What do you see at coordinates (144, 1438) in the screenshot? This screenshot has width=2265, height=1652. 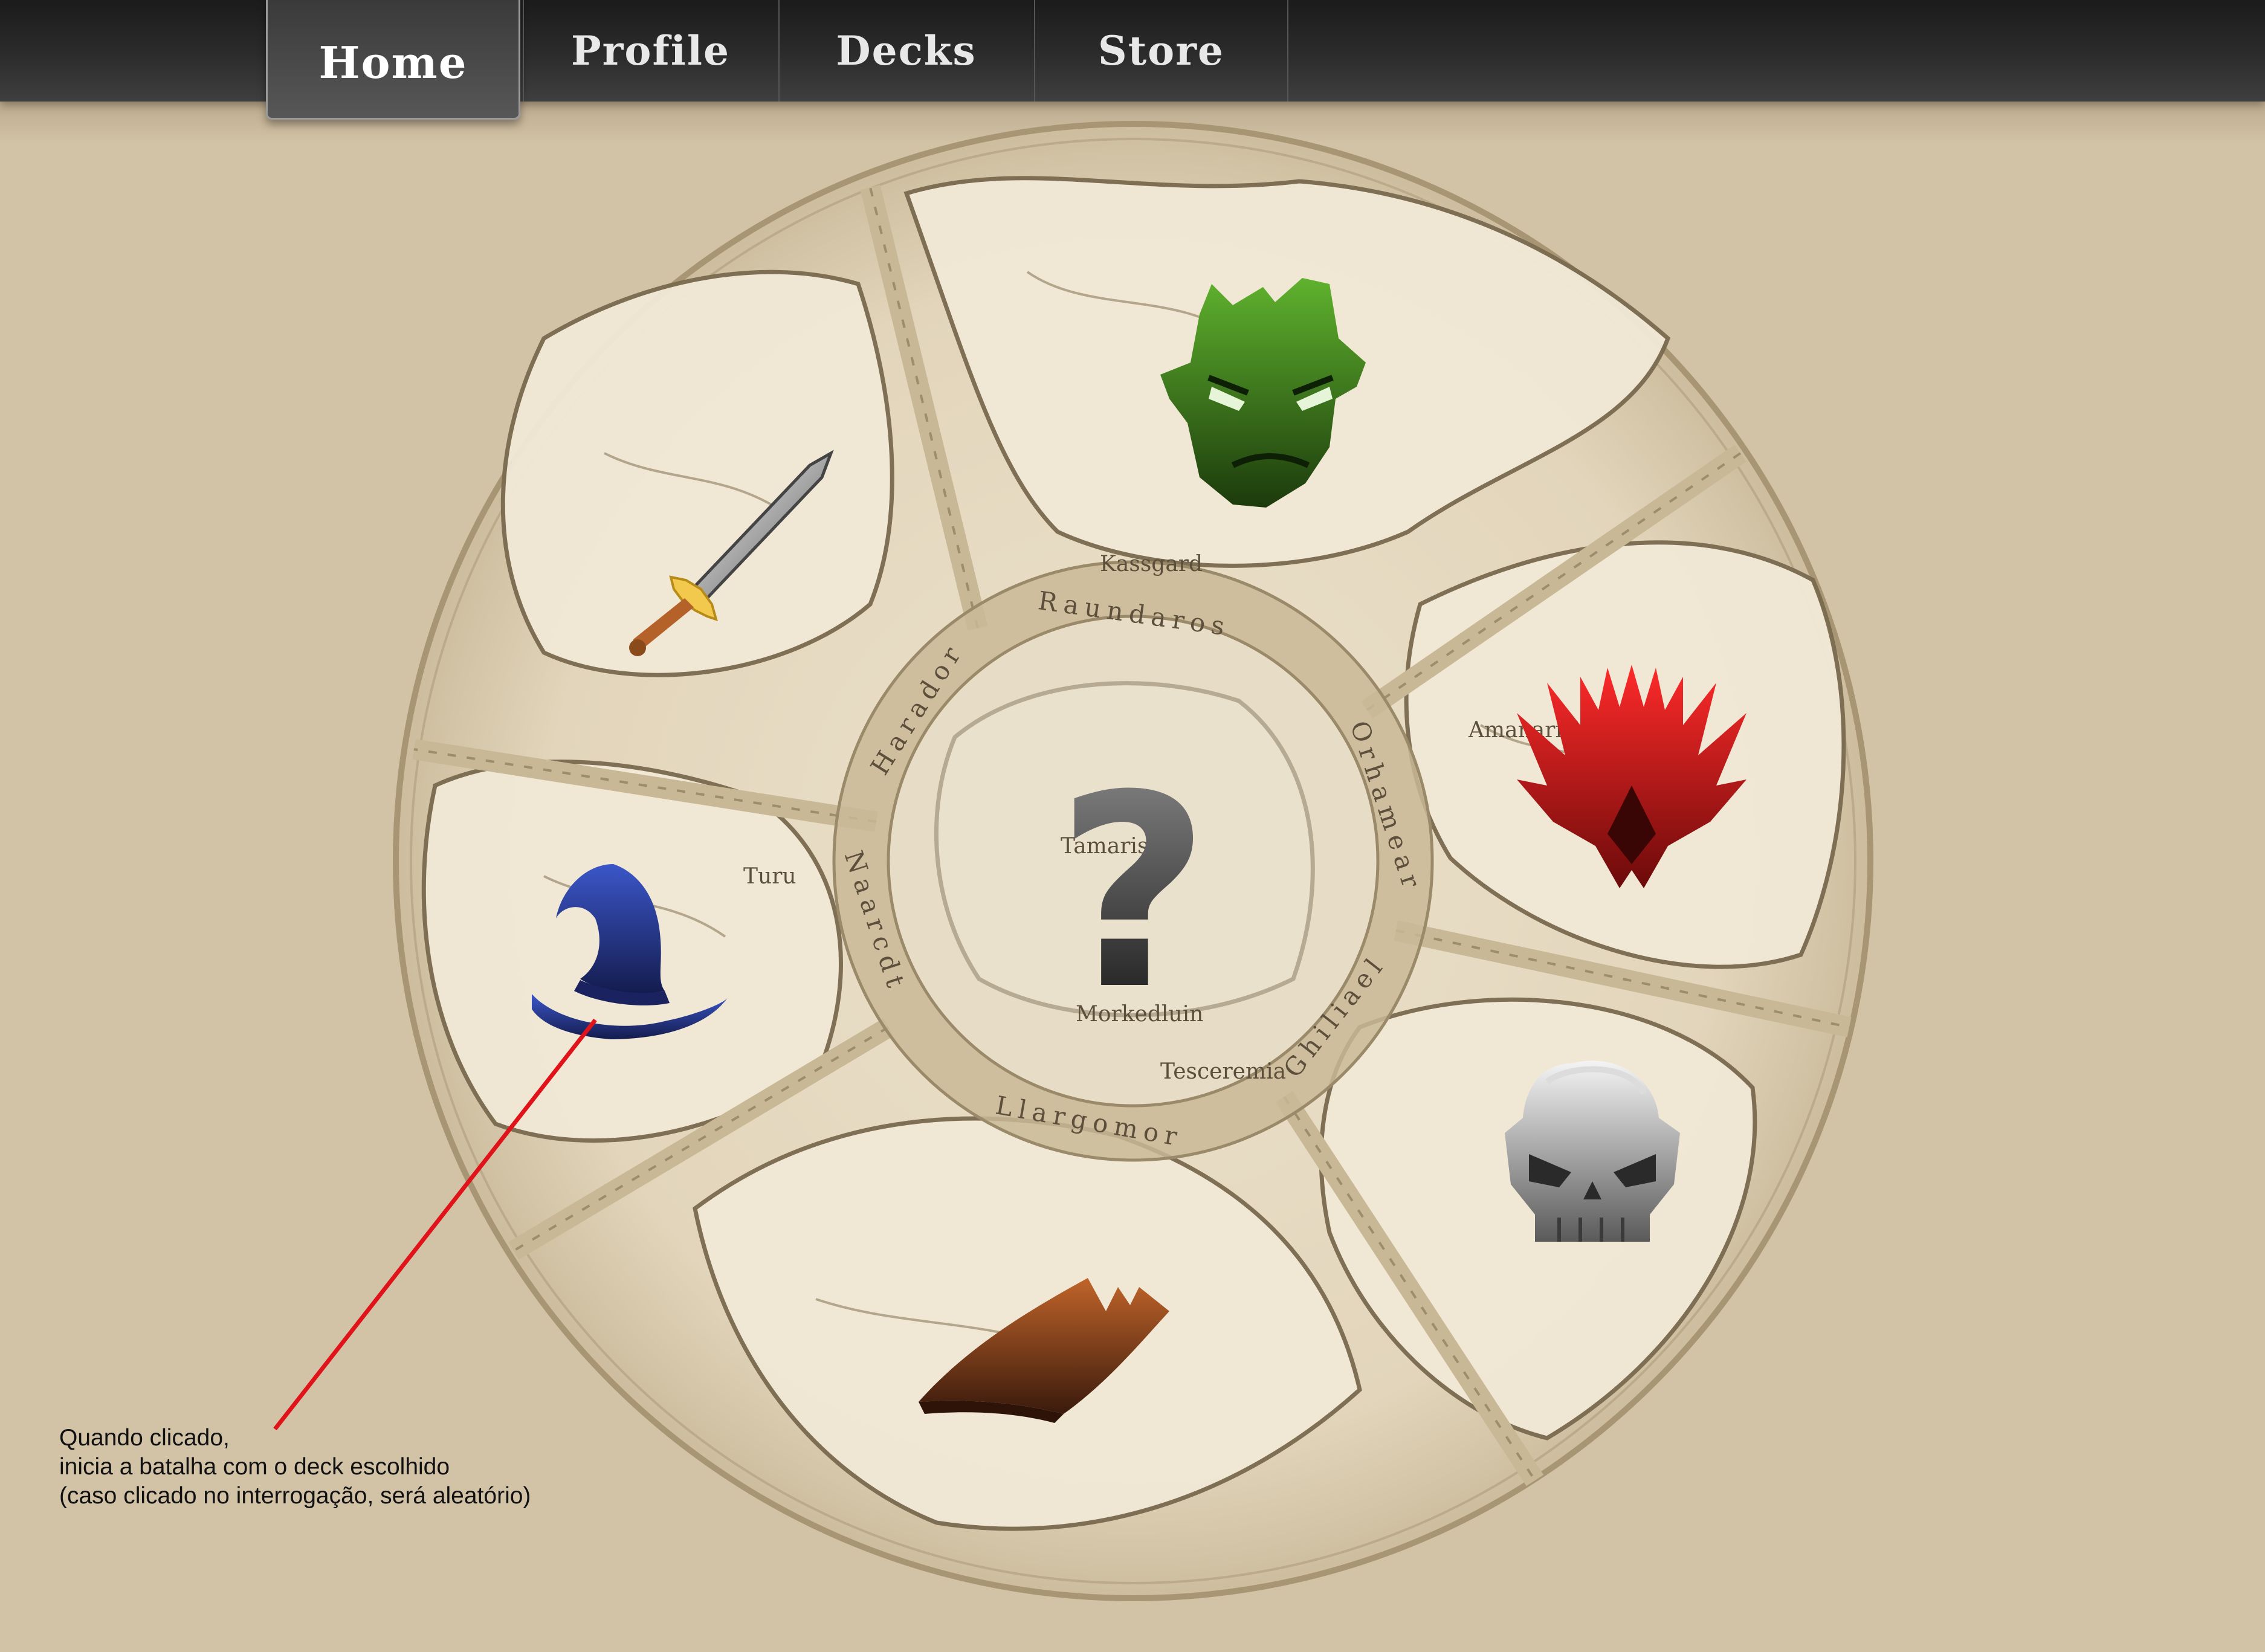 I see `annotation-line-1: Quando clicado,` at bounding box center [144, 1438].